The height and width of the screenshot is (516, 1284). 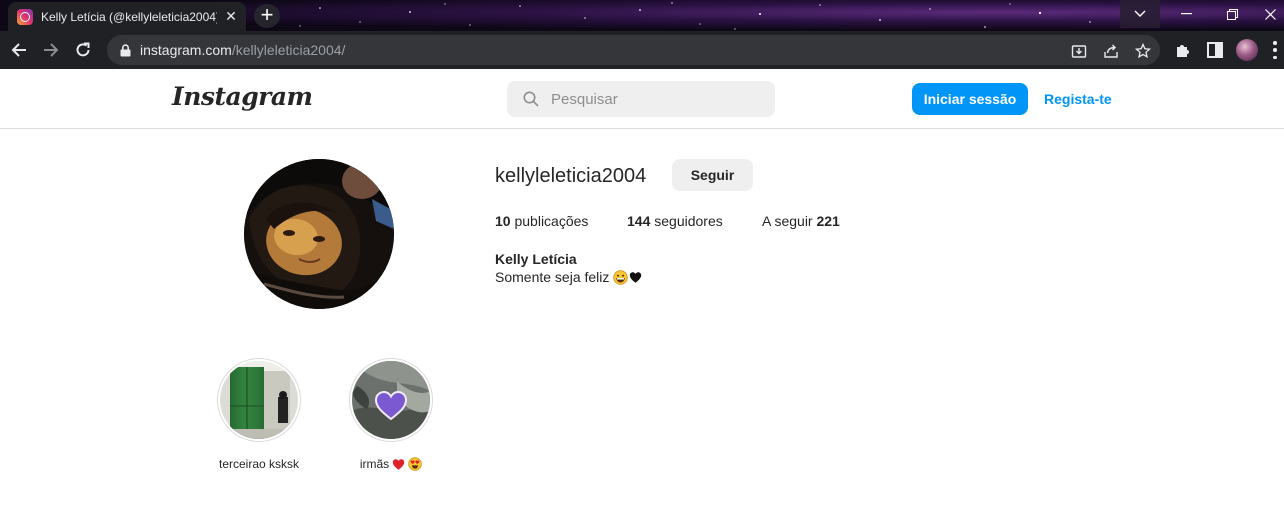 I want to click on new-tab-button: +, so click(x=267, y=16).